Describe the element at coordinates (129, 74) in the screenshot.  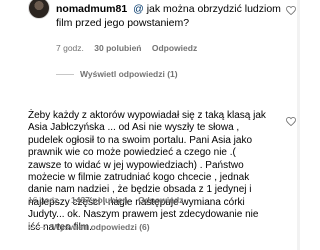
I see `comment-1-view-replies-label: Wyświetl odpowiedzi (1)` at that location.